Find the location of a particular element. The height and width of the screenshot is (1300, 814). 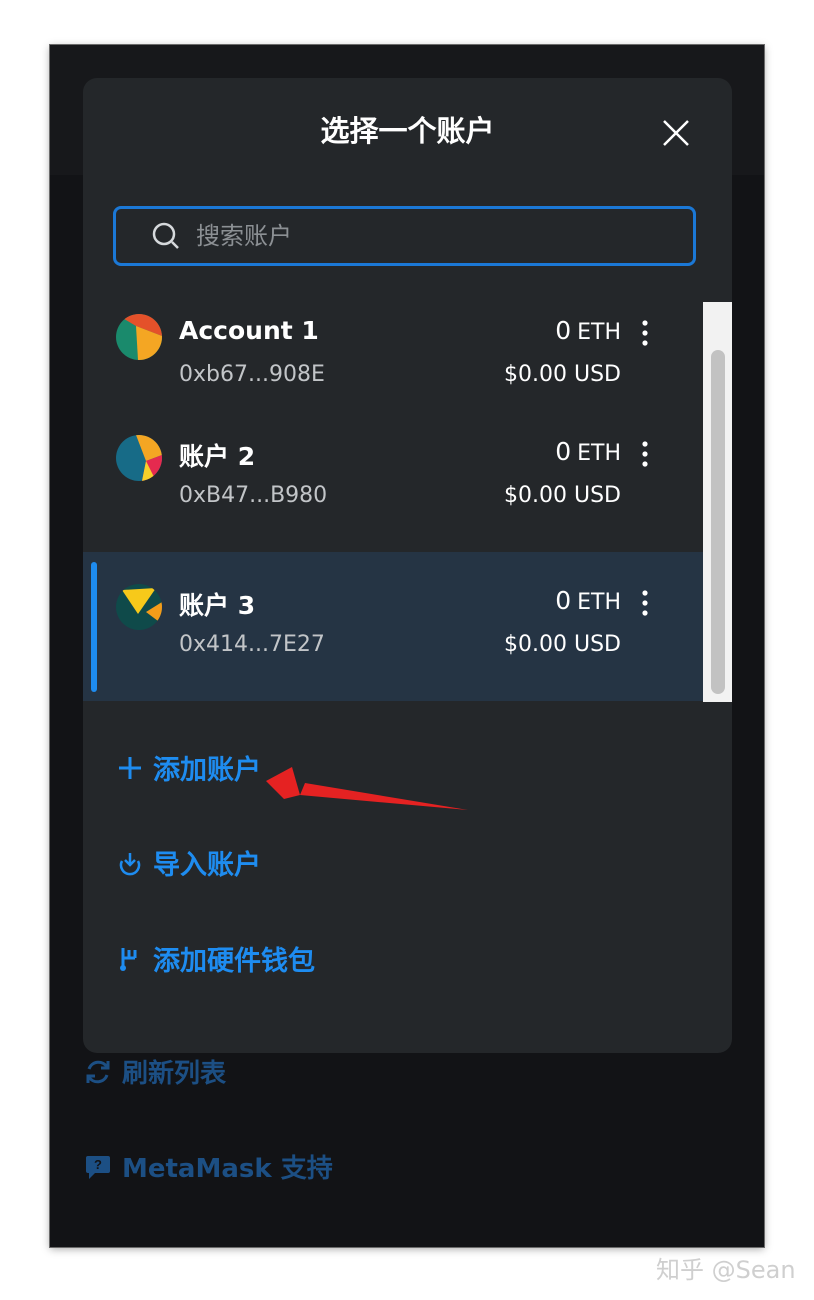

account-address: 0xB47...B980 is located at coordinates (253, 495).